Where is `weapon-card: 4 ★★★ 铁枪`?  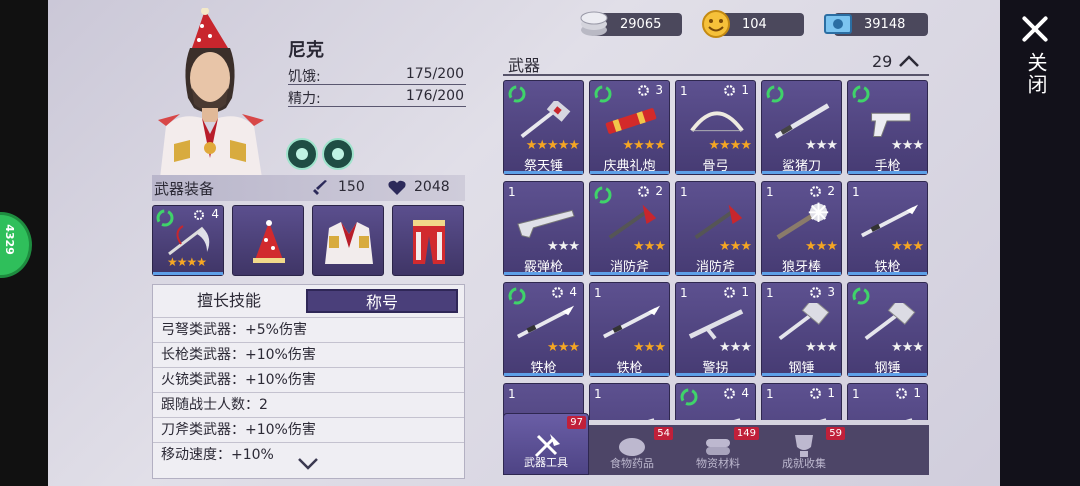
weapon-card: 4 ★★★ 铁枪 is located at coordinates (543, 329).